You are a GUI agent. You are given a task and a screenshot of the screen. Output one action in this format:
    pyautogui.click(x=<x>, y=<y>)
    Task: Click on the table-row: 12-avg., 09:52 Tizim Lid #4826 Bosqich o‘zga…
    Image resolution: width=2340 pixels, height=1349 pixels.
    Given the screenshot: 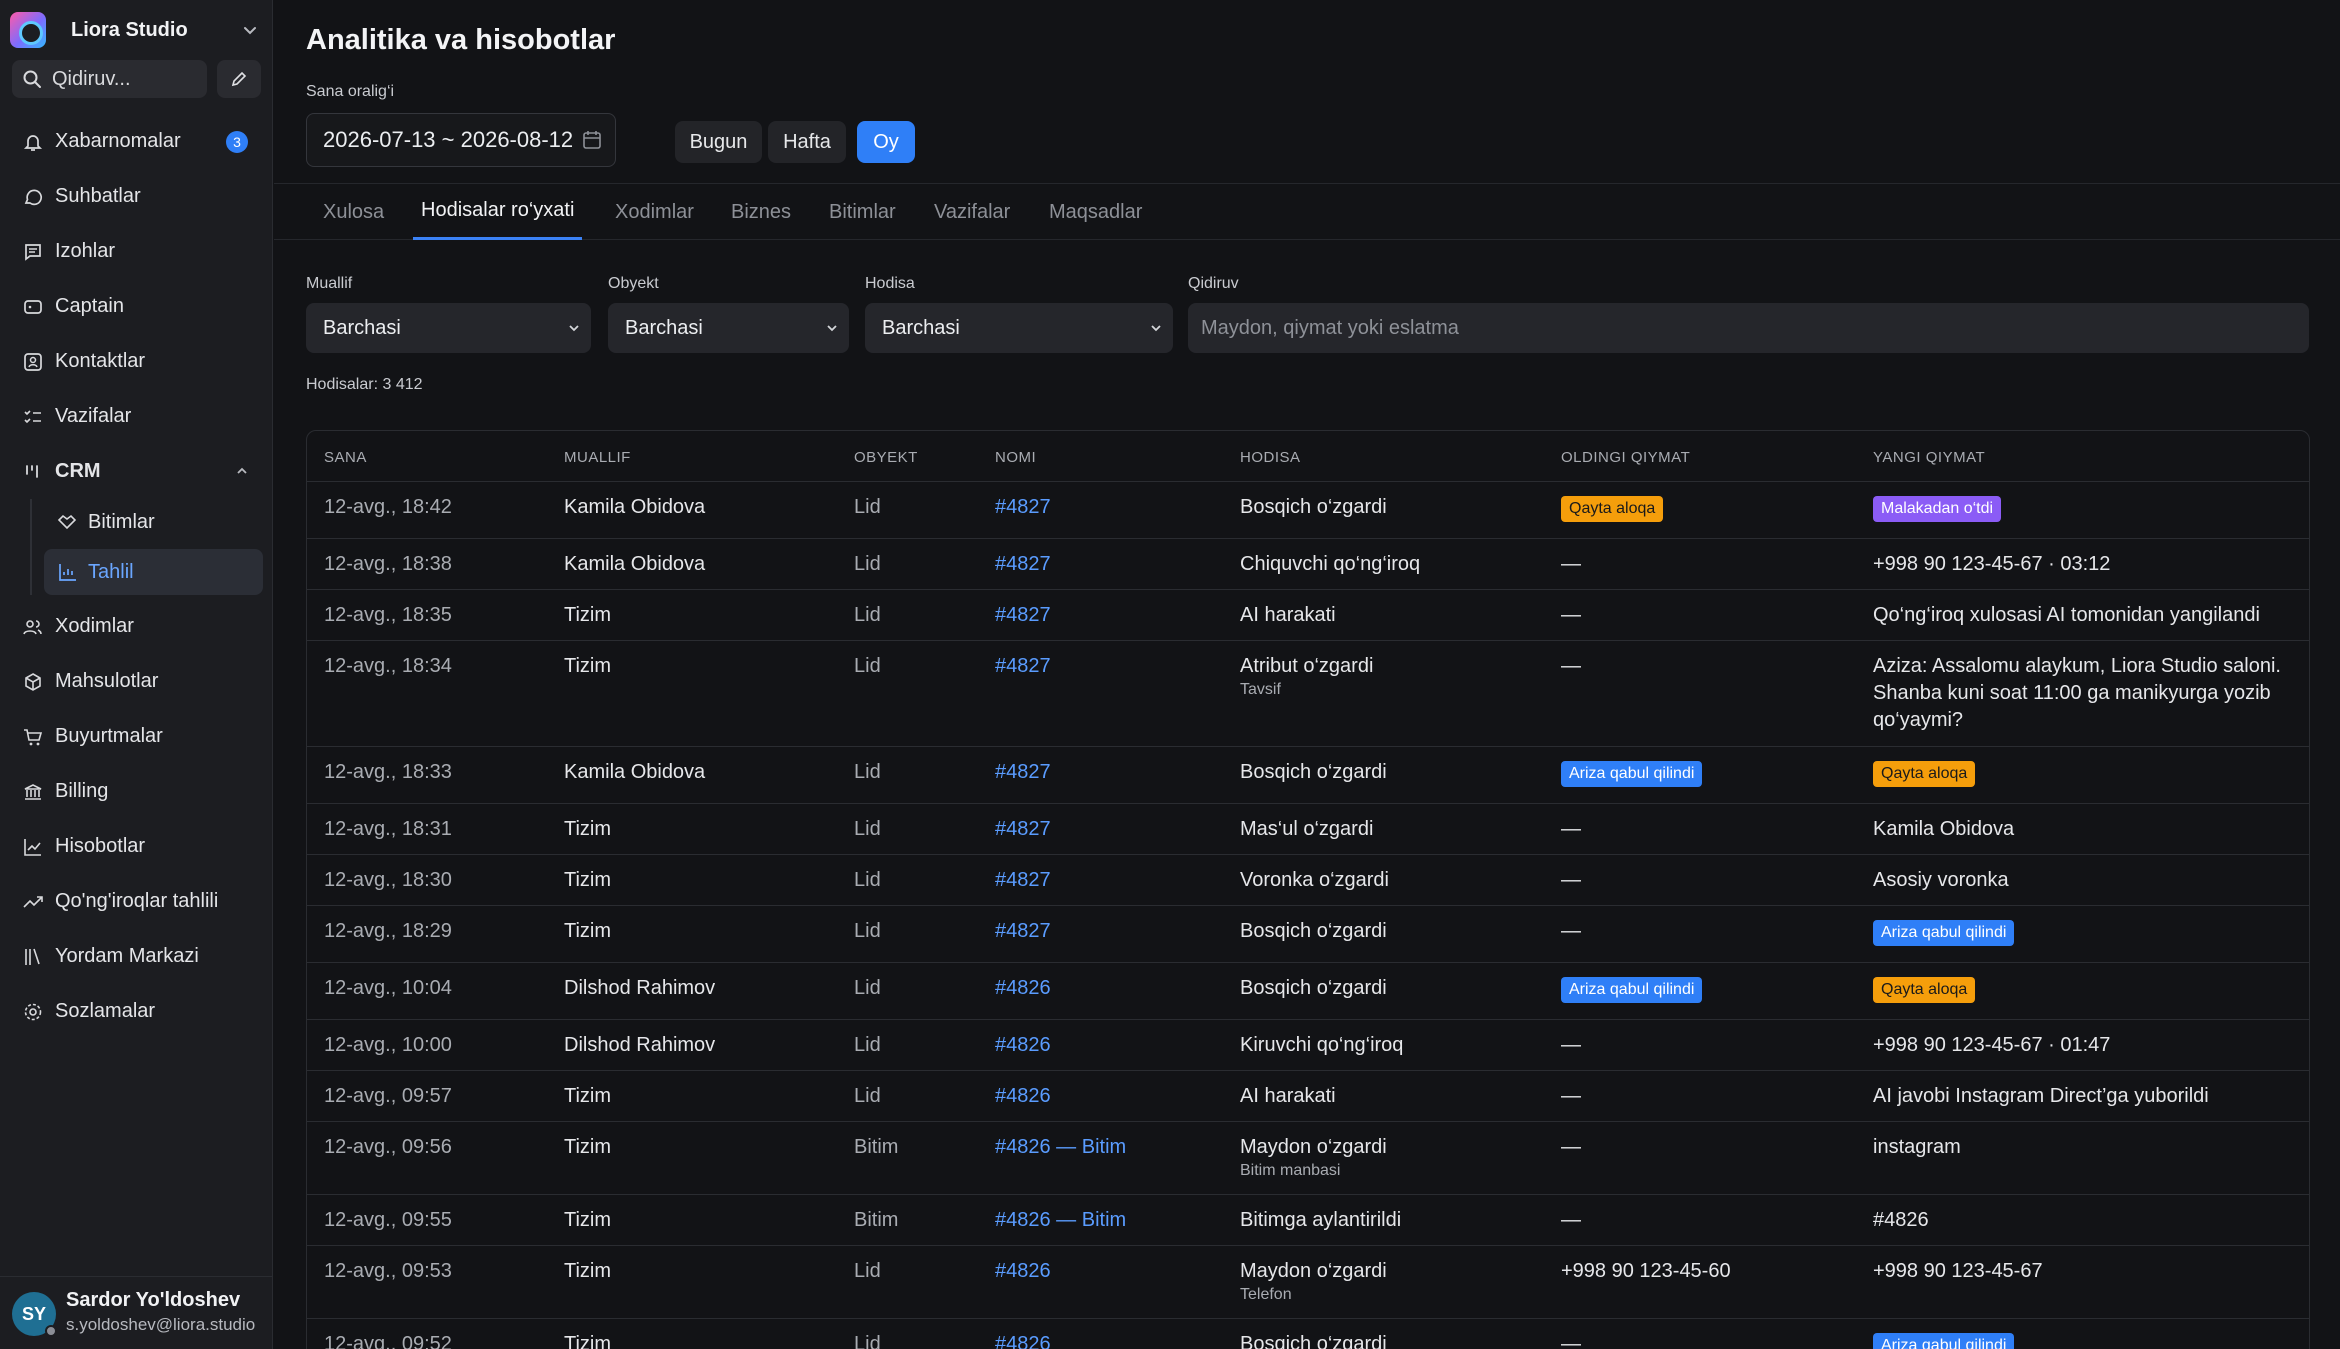 What is the action you would take?
    pyautogui.click(x=1308, y=1334)
    